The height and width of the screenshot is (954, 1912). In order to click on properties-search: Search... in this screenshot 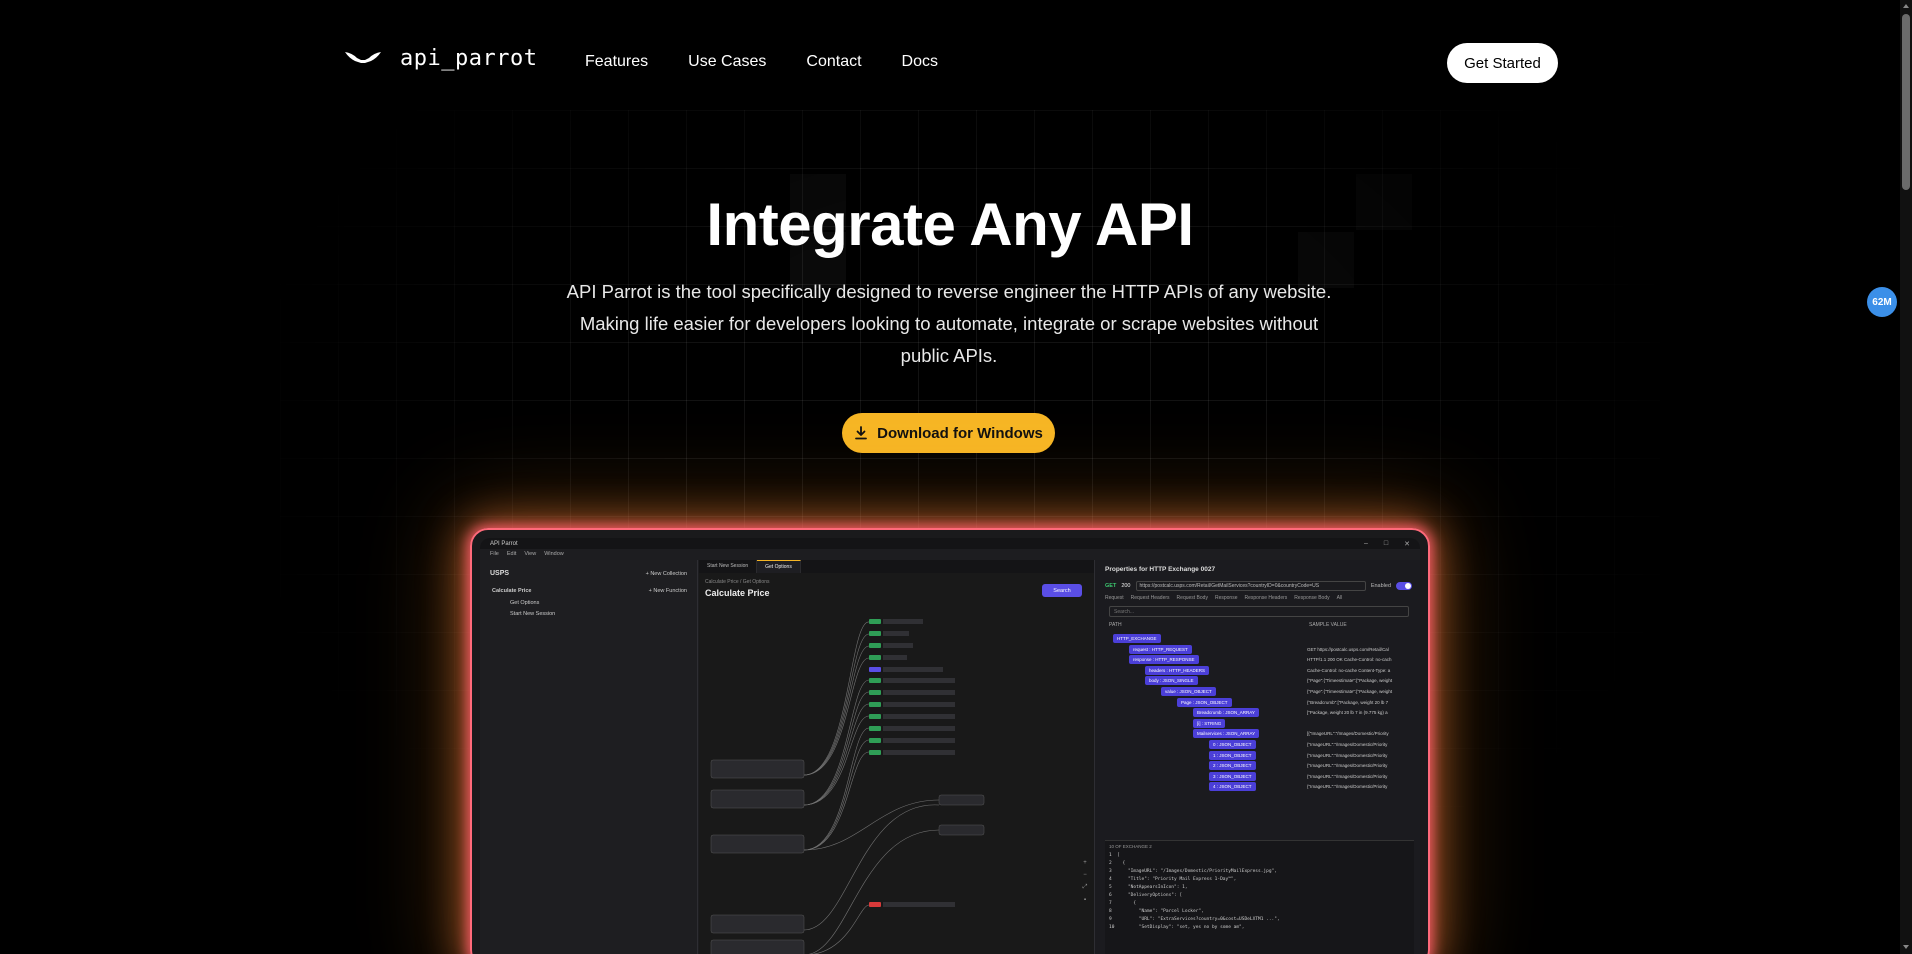, I will do `click(1259, 611)`.